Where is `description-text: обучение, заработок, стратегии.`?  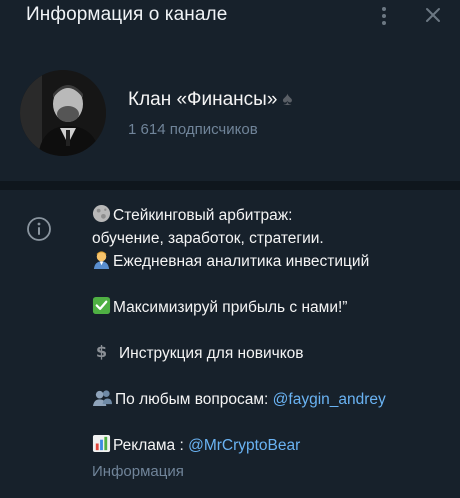 description-text: обучение, заработок, стратегии. is located at coordinates (208, 238).